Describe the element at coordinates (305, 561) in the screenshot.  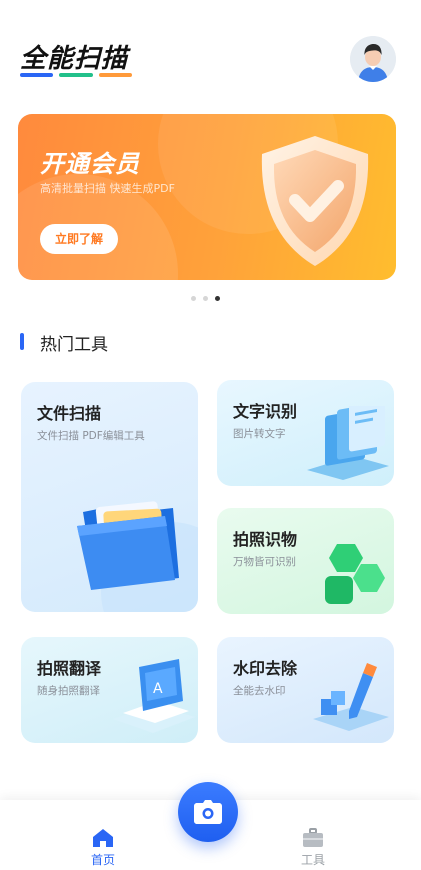
I see `tool-card-object-recognition: 拍照识物 万物皆可识别` at that location.